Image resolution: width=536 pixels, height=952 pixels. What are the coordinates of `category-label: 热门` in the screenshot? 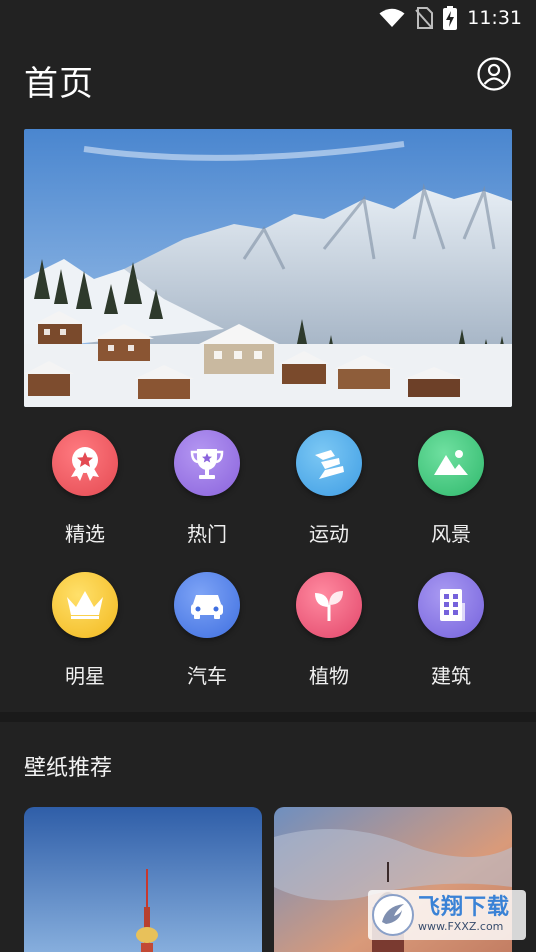 It's located at (207, 534).